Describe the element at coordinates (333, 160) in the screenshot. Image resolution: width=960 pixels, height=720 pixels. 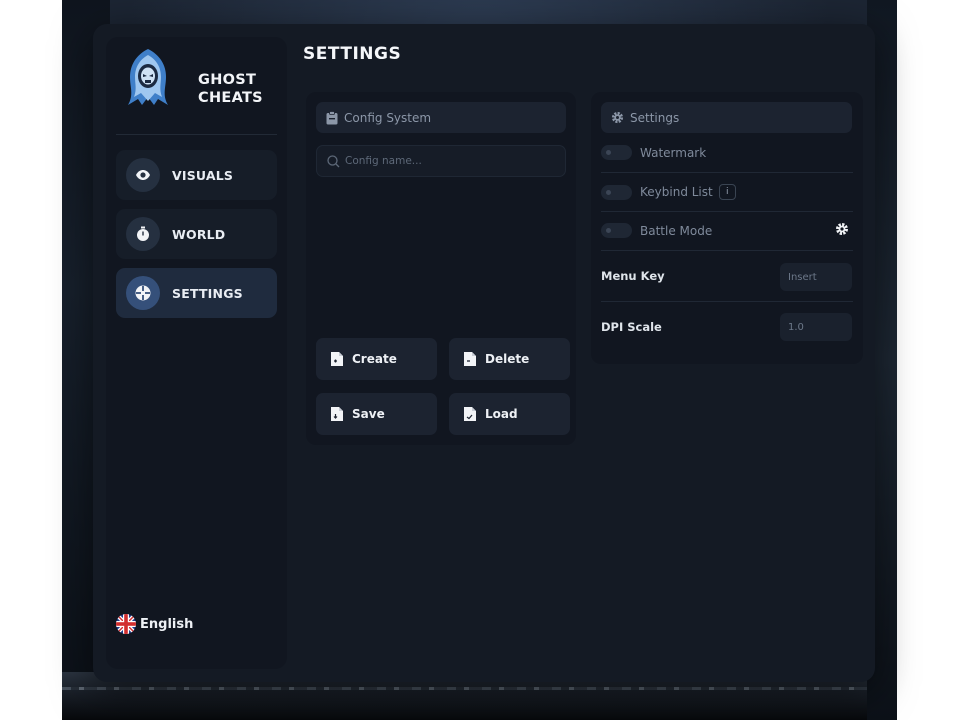
I see `search-icon` at that location.